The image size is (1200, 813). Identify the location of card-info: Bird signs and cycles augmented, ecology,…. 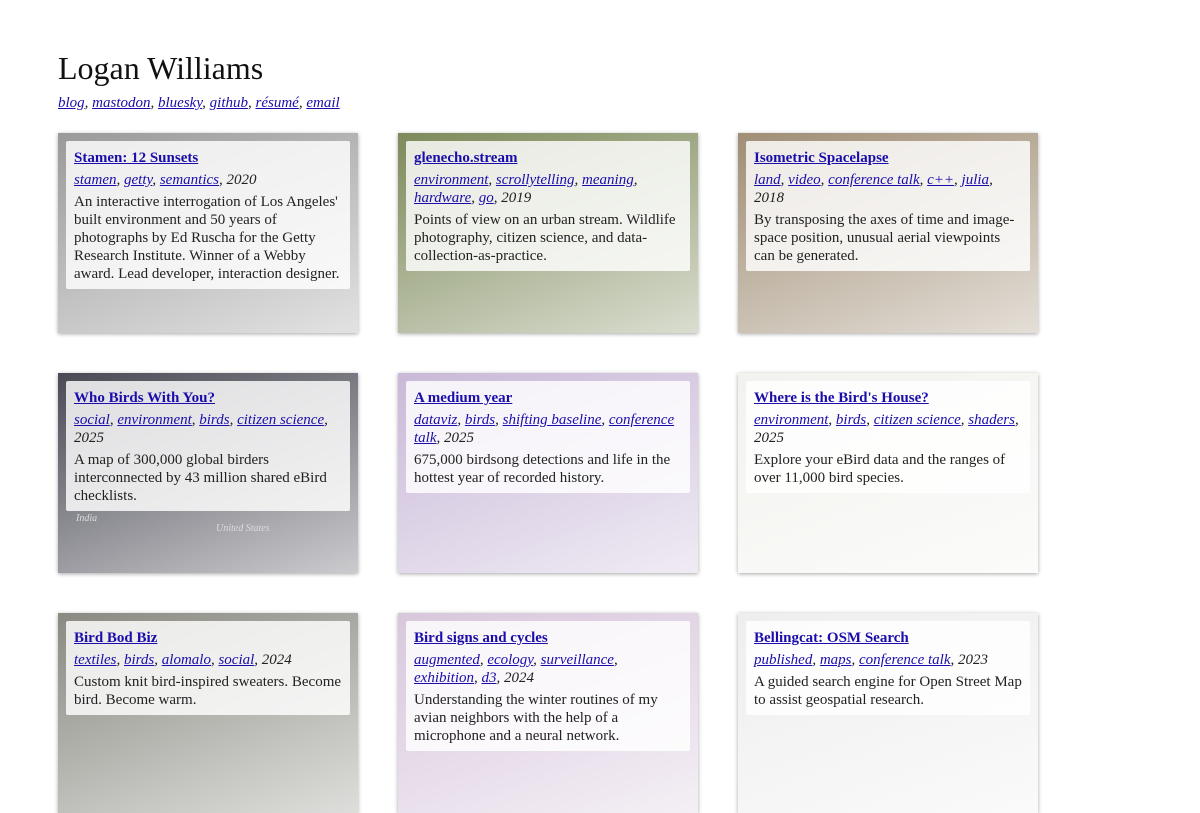
(548, 686).